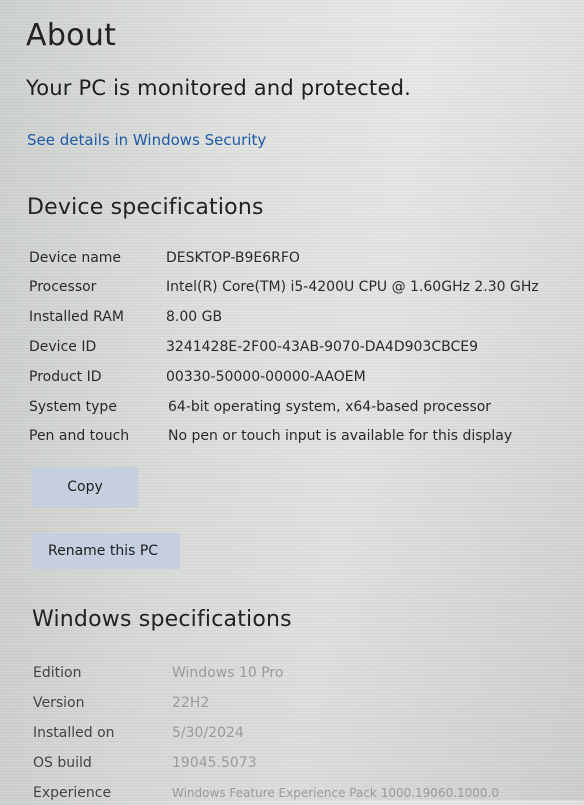  I want to click on spec-label: OS build, so click(62, 763).